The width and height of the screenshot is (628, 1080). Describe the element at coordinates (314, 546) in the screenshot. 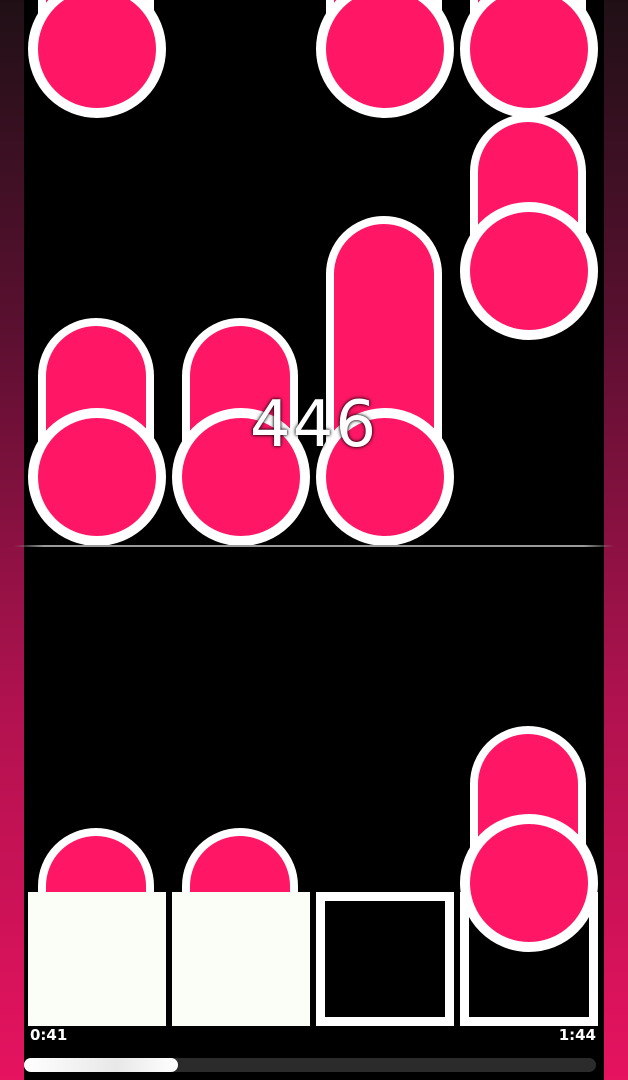

I see `judgement-line` at that location.